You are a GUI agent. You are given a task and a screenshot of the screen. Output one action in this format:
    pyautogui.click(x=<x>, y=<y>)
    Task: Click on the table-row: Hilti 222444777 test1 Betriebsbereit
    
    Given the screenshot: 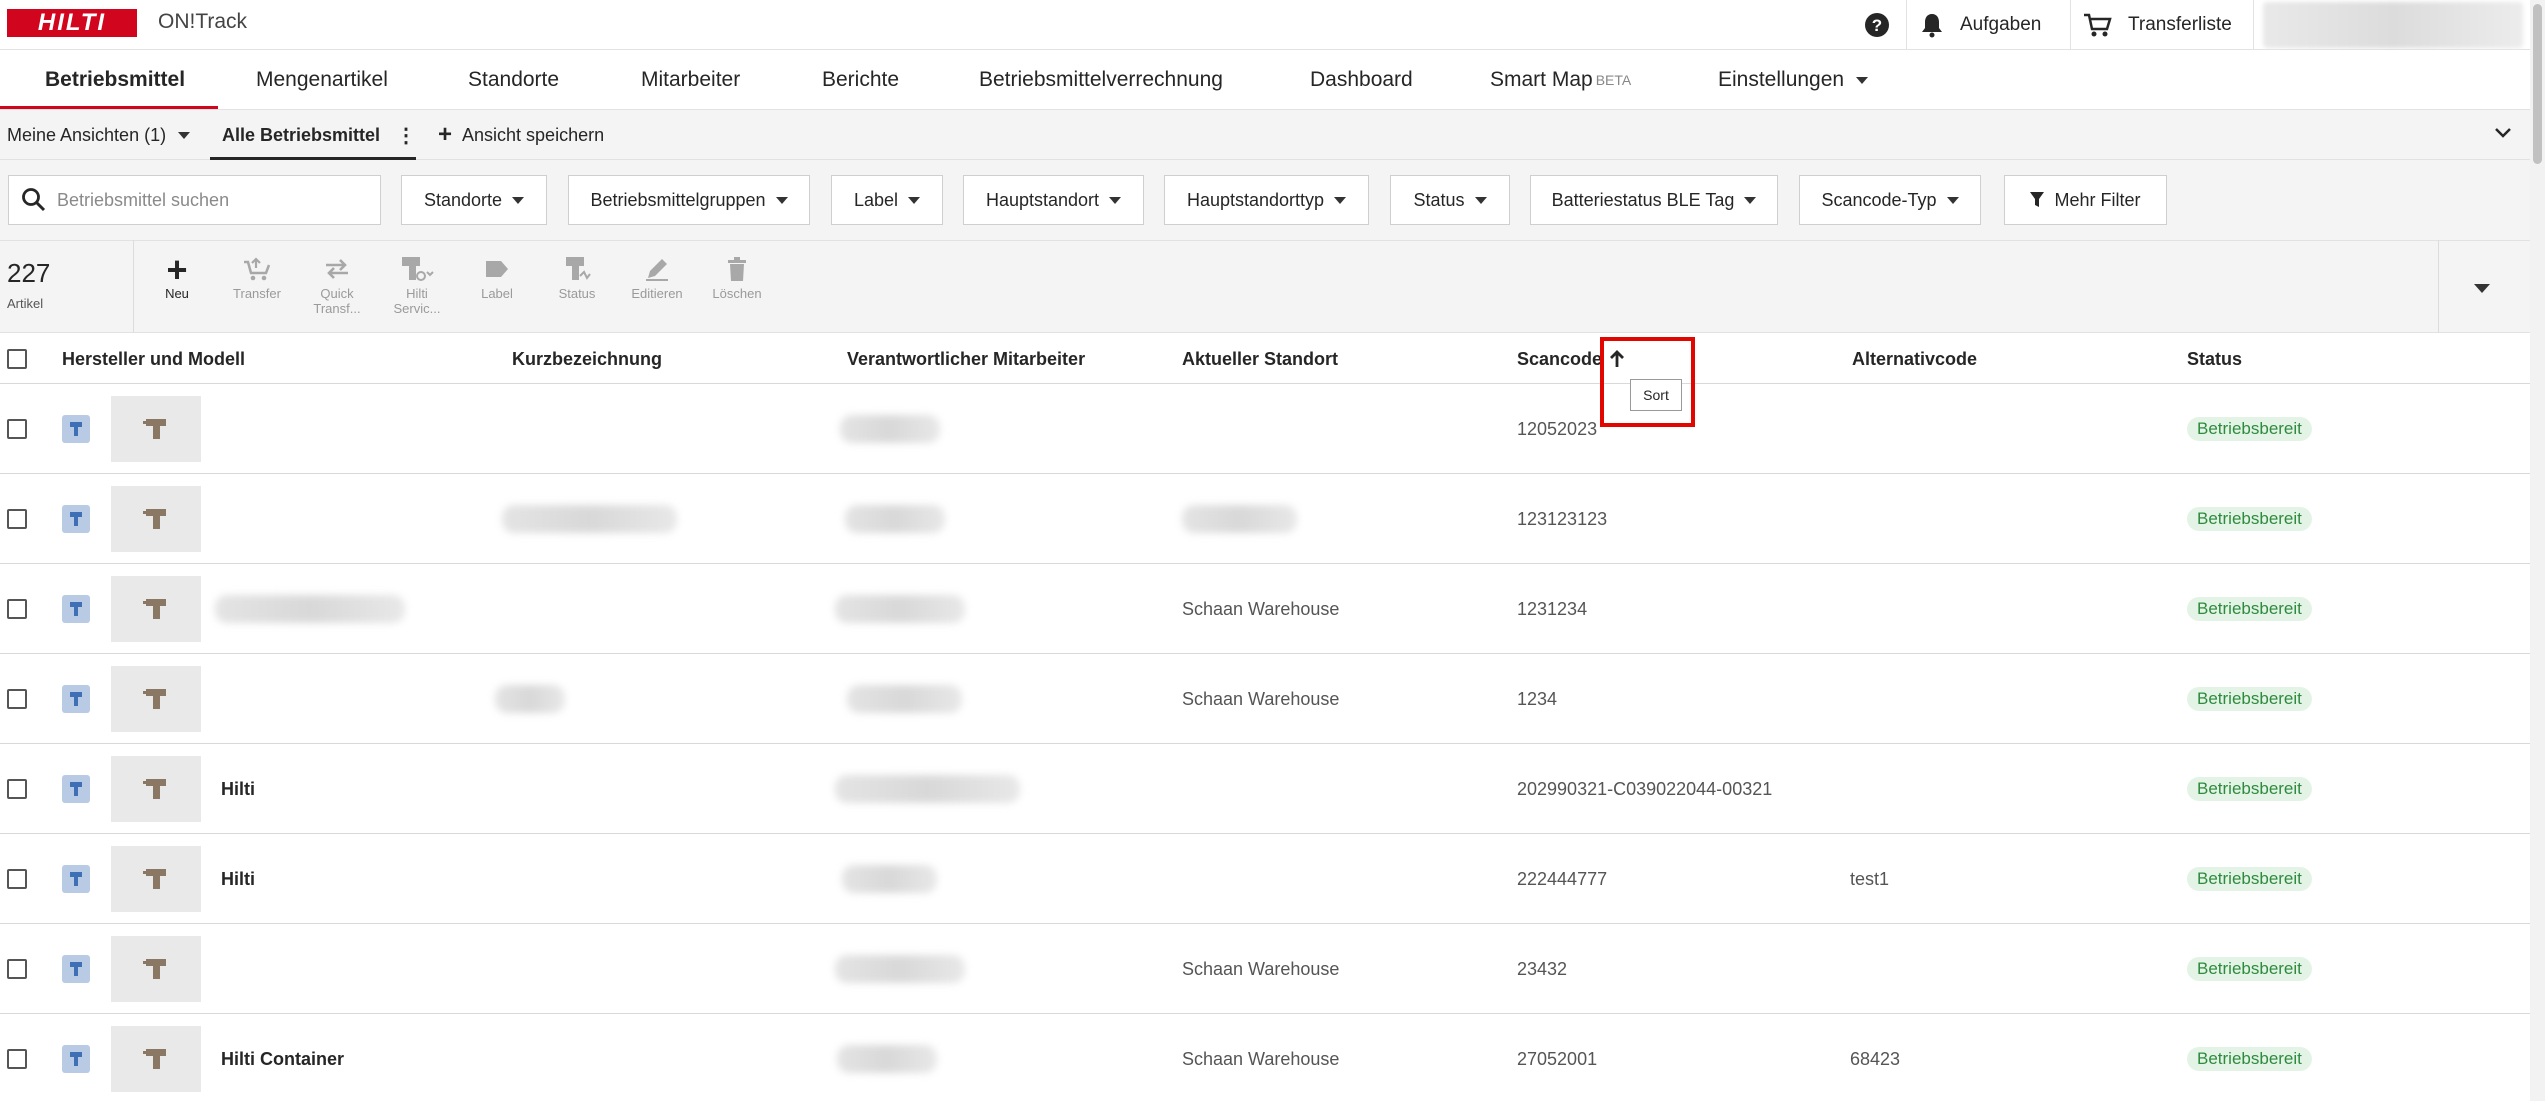 What is the action you would take?
    pyautogui.click(x=1265, y=879)
    